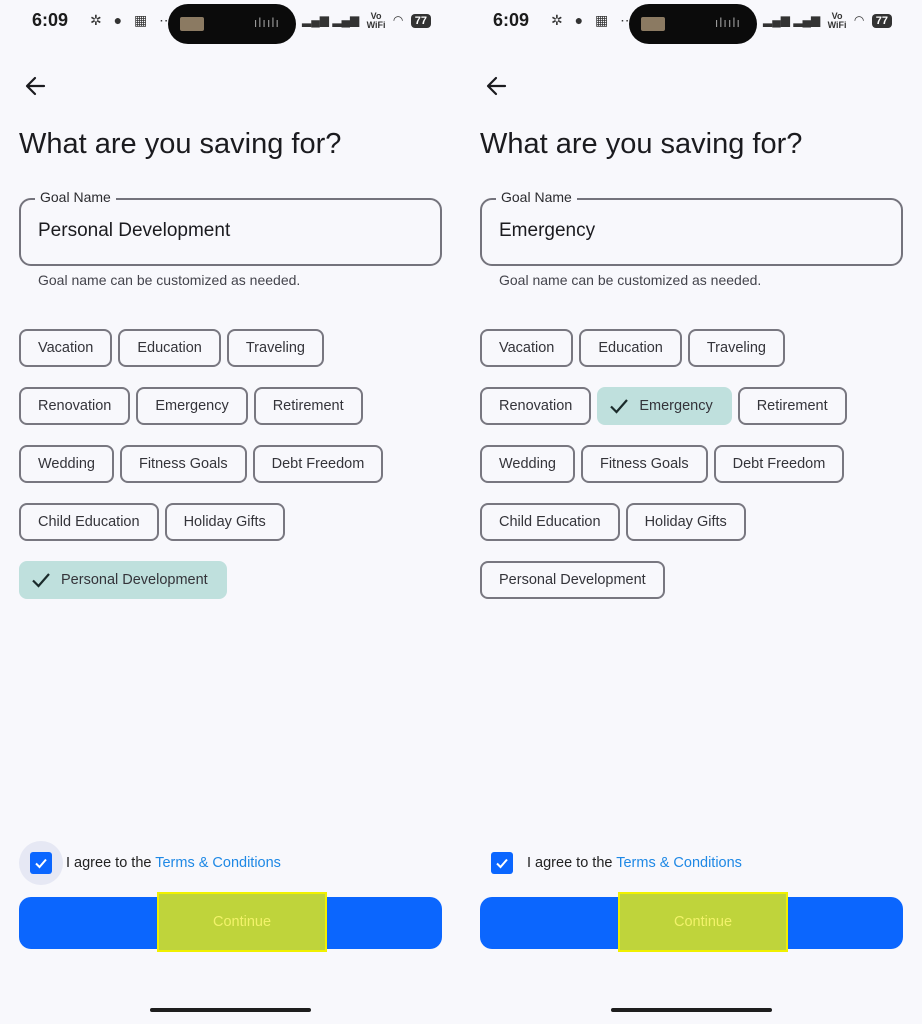  What do you see at coordinates (420, 21) in the screenshot?
I see `battery-icon: 77` at bounding box center [420, 21].